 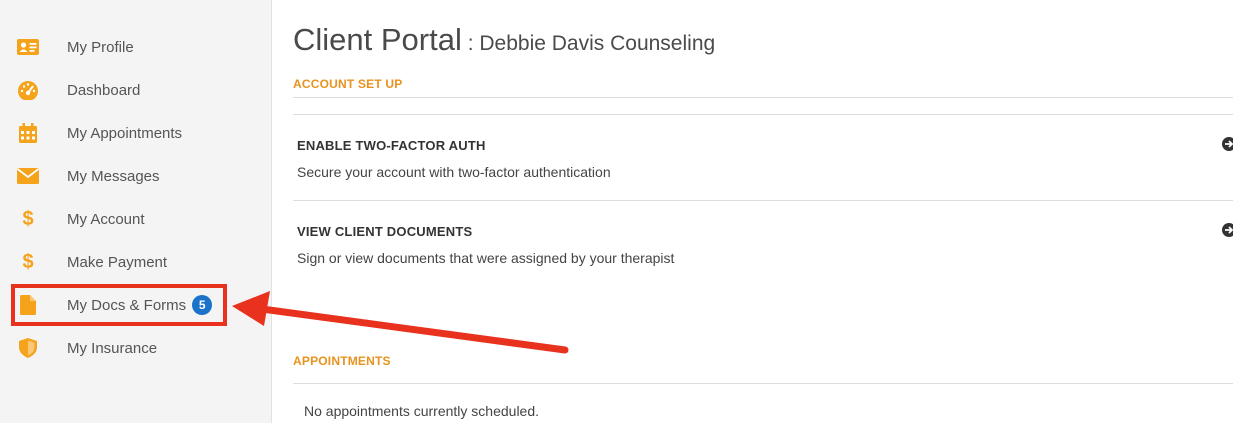 What do you see at coordinates (28, 133) in the screenshot?
I see `calendar-icon` at bounding box center [28, 133].